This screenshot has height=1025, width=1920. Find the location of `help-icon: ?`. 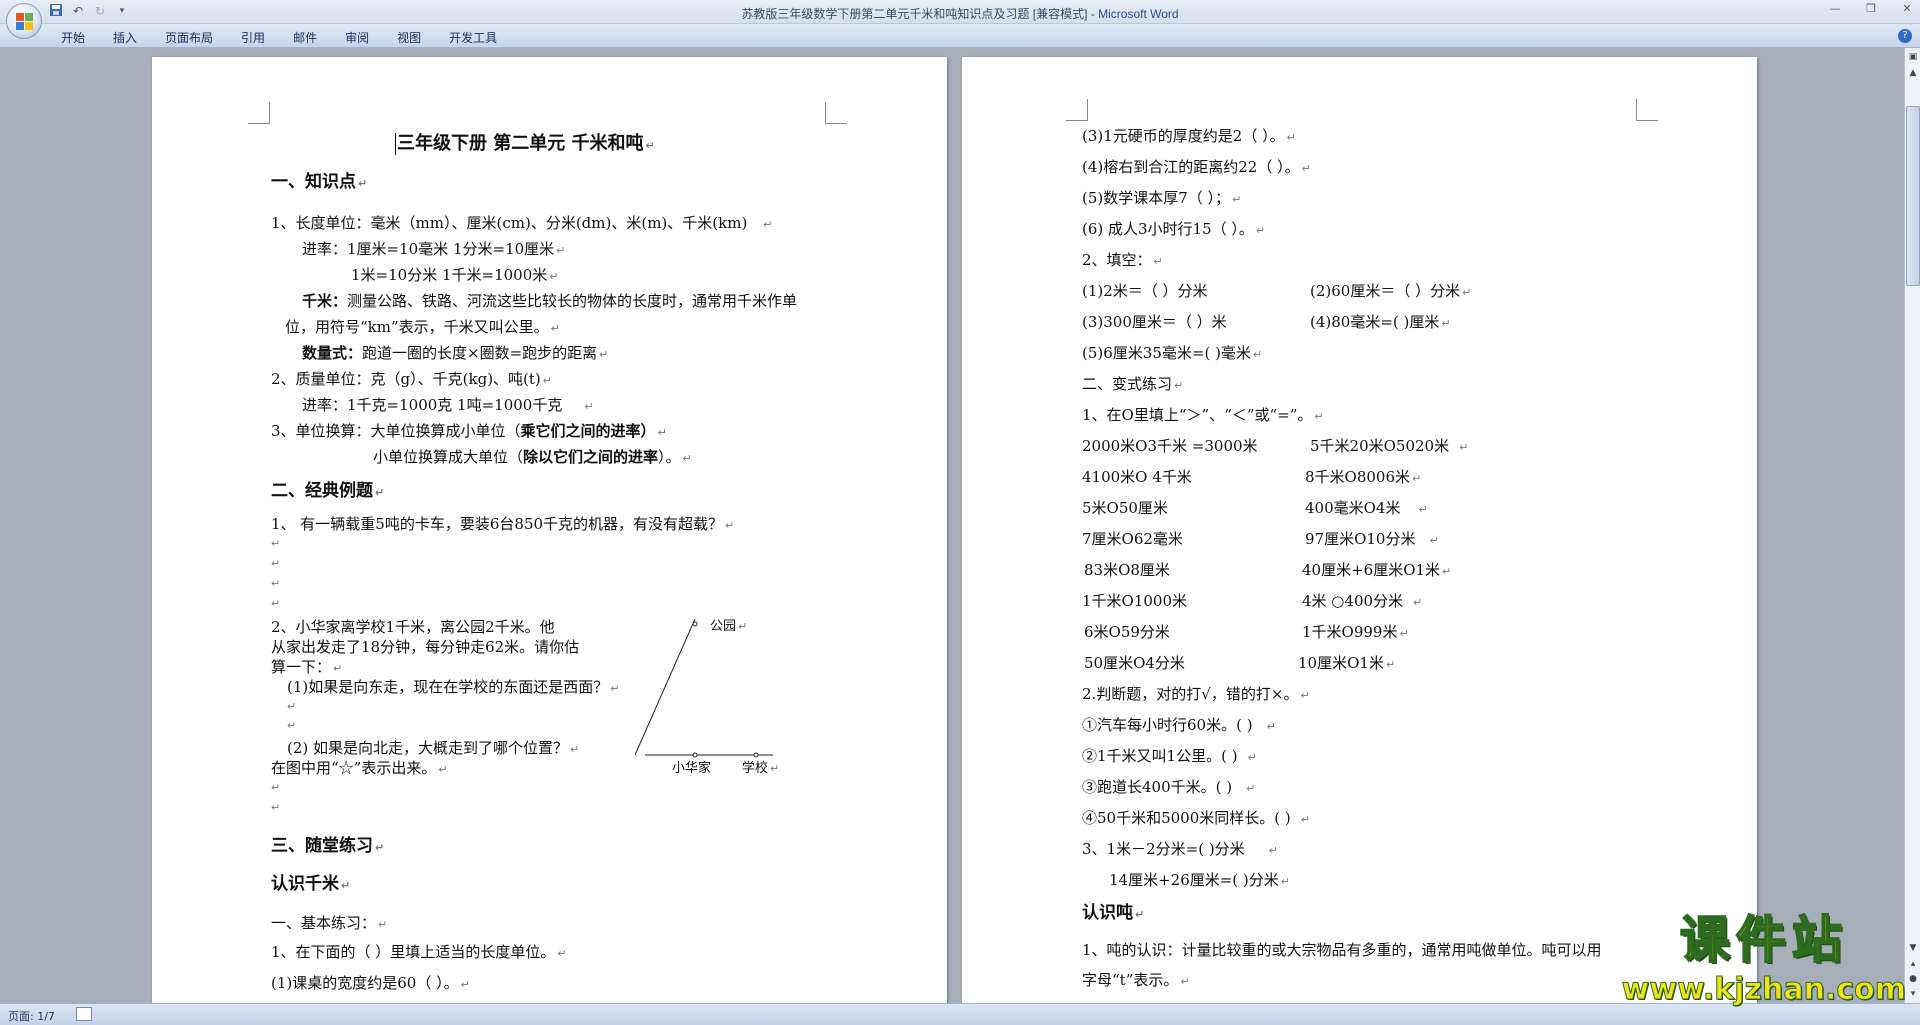

help-icon: ? is located at coordinates (1905, 36).